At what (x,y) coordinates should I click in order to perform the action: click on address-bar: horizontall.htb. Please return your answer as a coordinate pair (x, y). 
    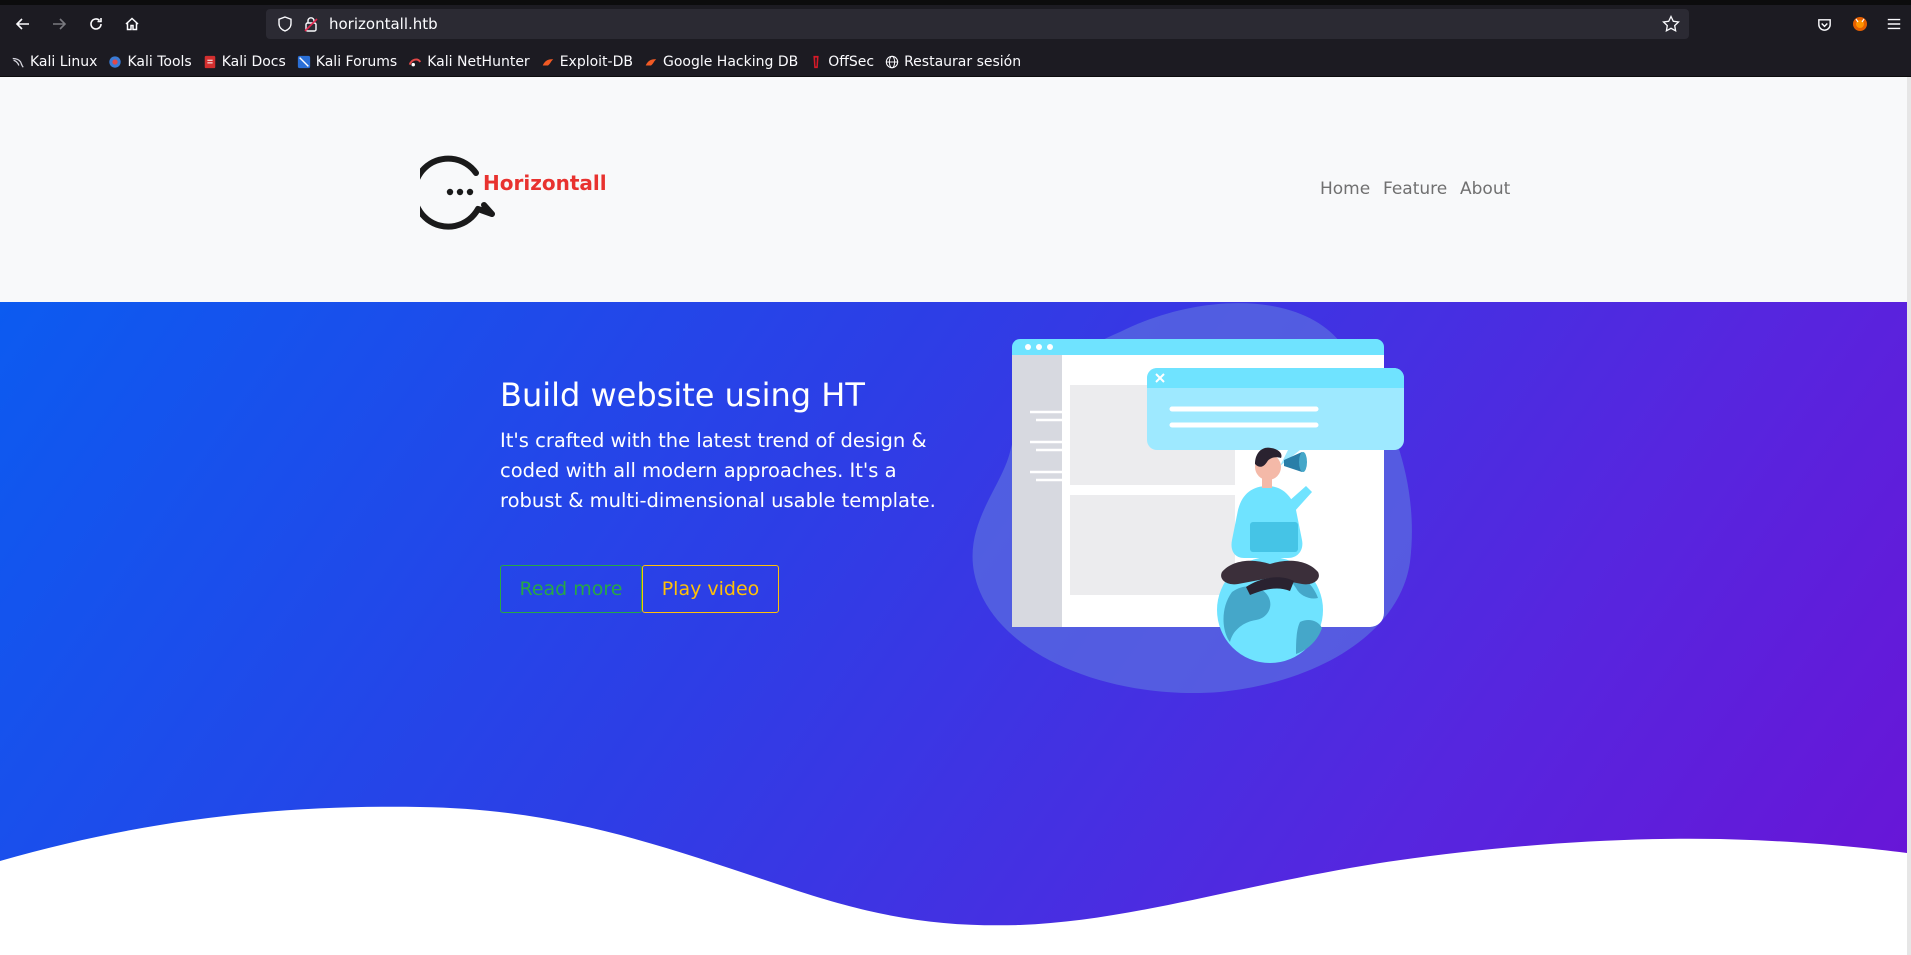
    Looking at the image, I should click on (977, 24).